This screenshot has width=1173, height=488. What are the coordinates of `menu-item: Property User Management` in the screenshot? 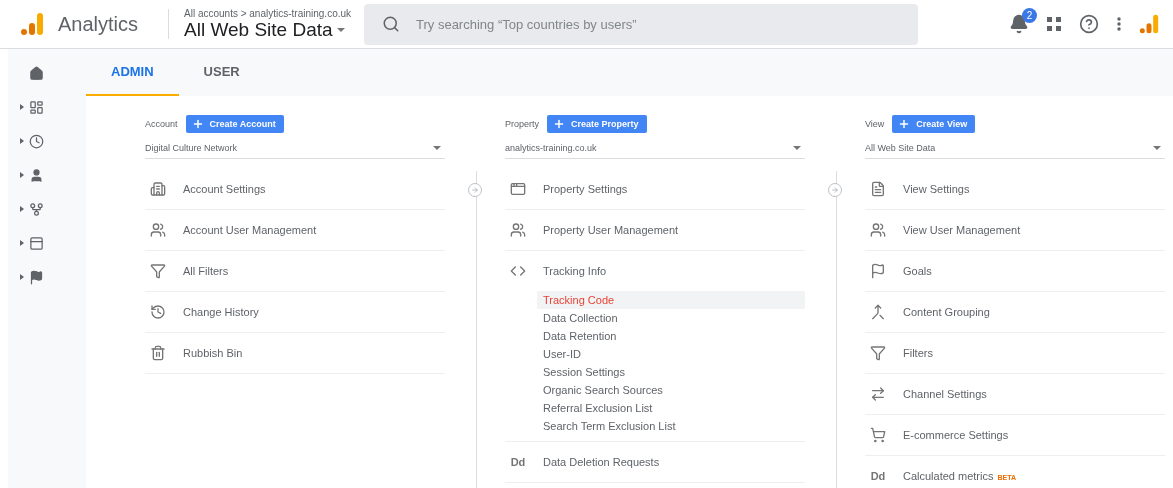 It's located at (655, 230).